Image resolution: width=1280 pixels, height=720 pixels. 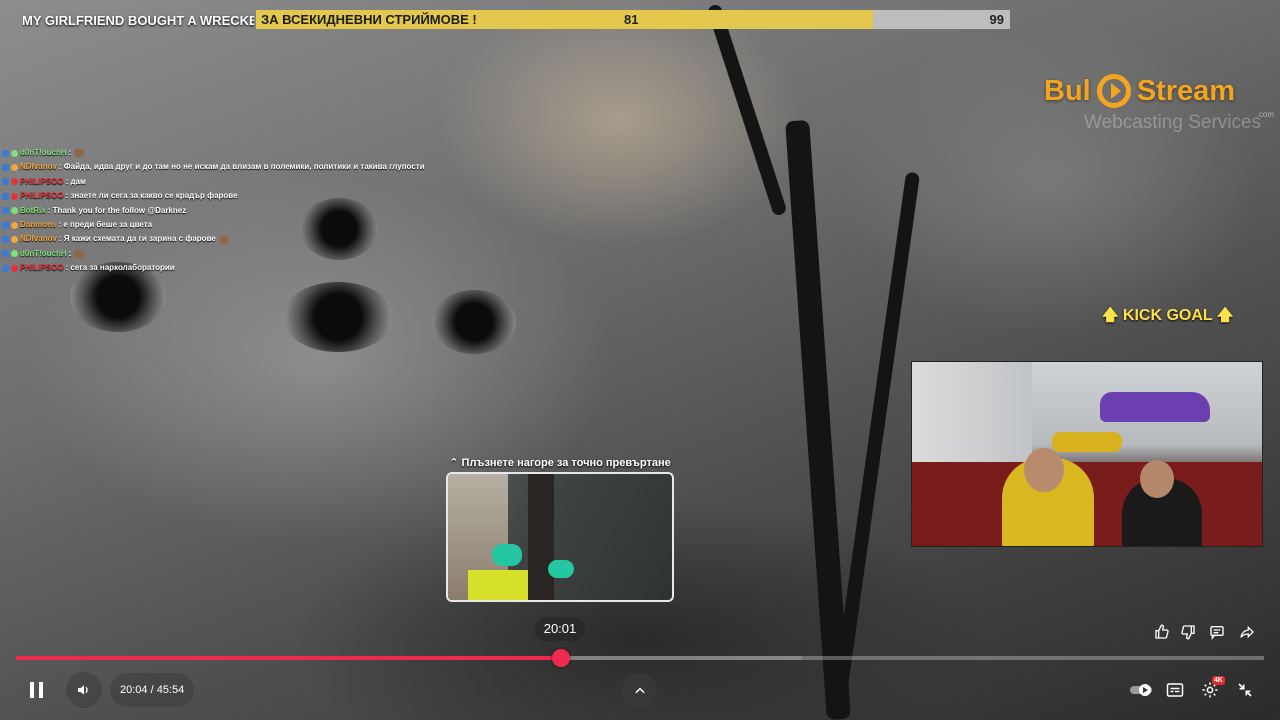 I want to click on goal-current-value: 81, so click(x=631, y=19).